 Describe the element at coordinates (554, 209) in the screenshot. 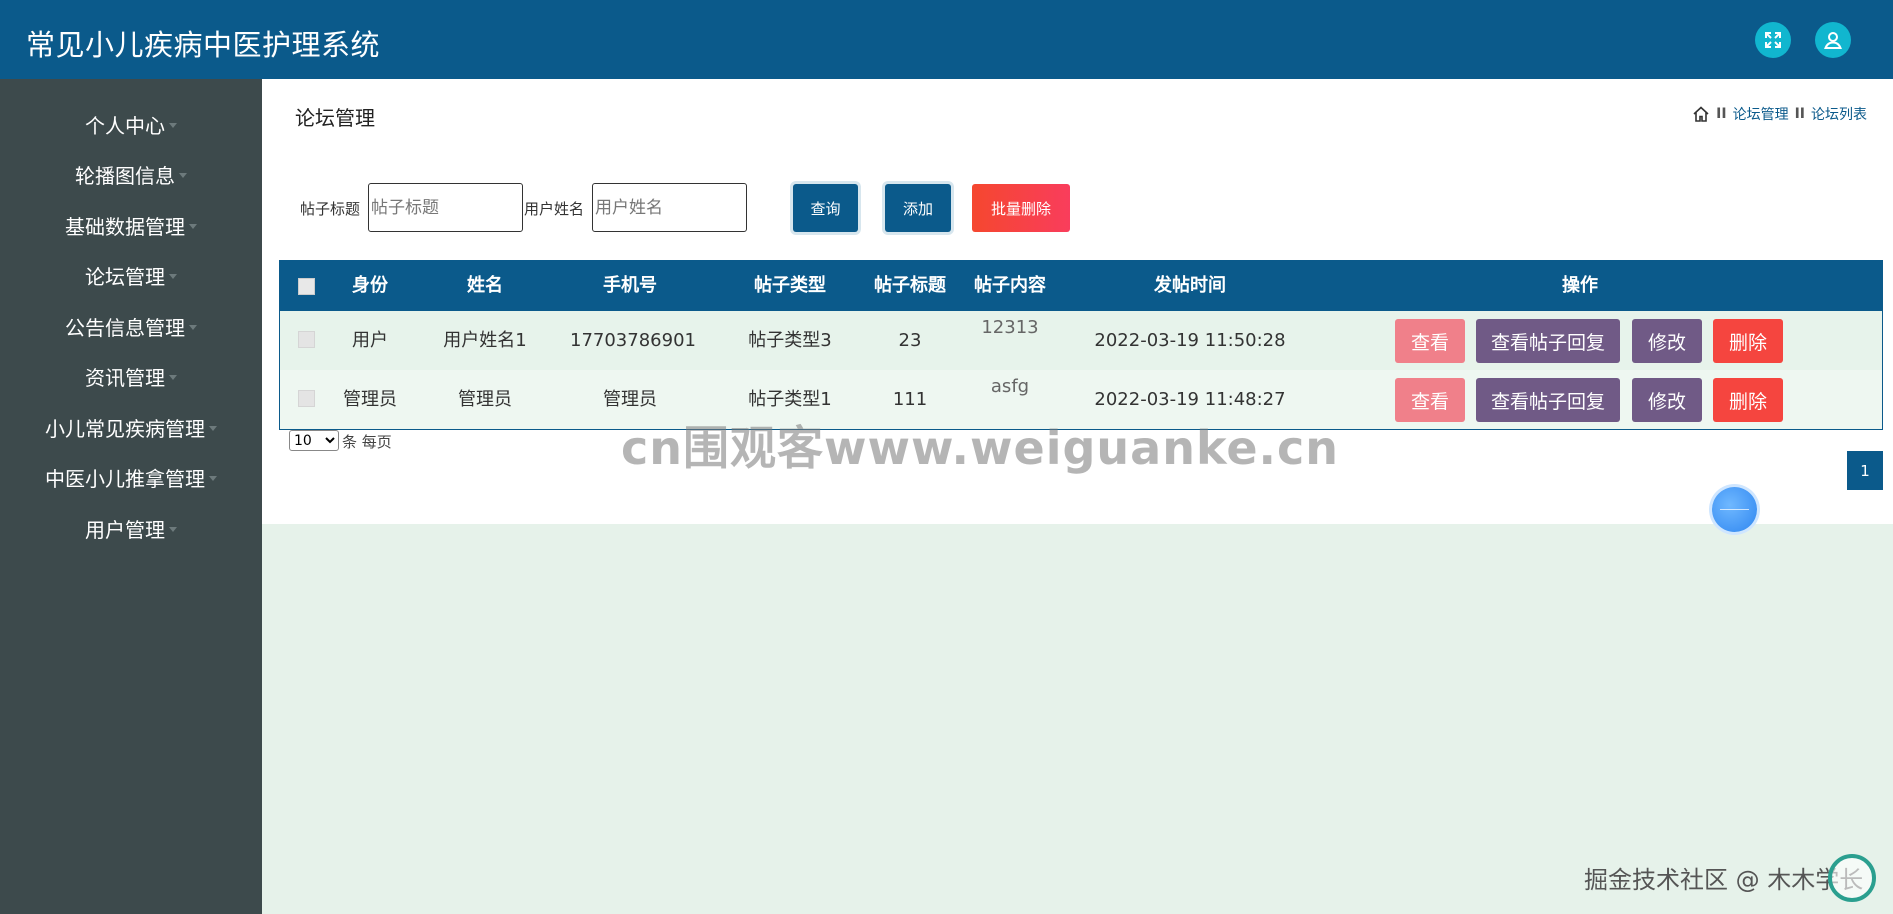

I see `user-name-label: 用户姓名` at that location.